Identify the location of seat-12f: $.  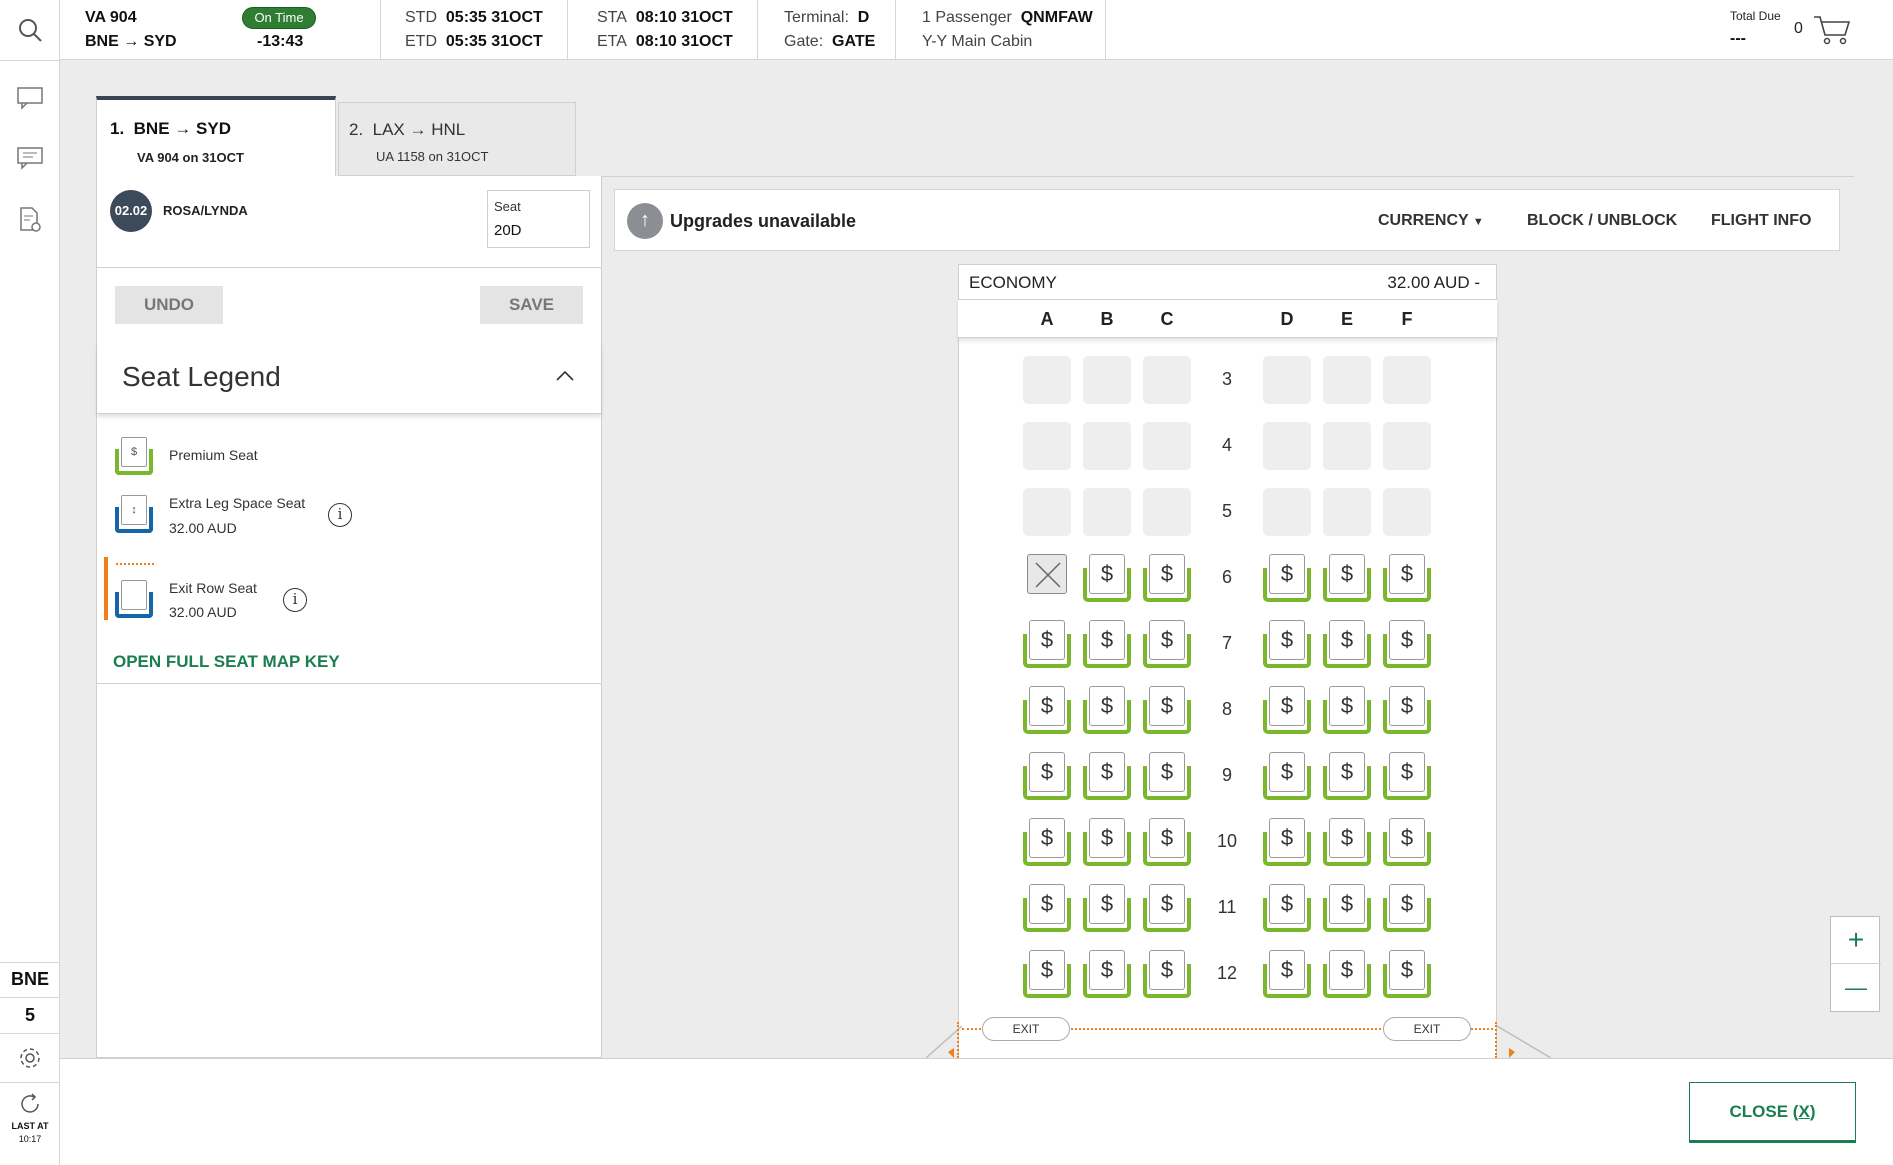
(1407, 974).